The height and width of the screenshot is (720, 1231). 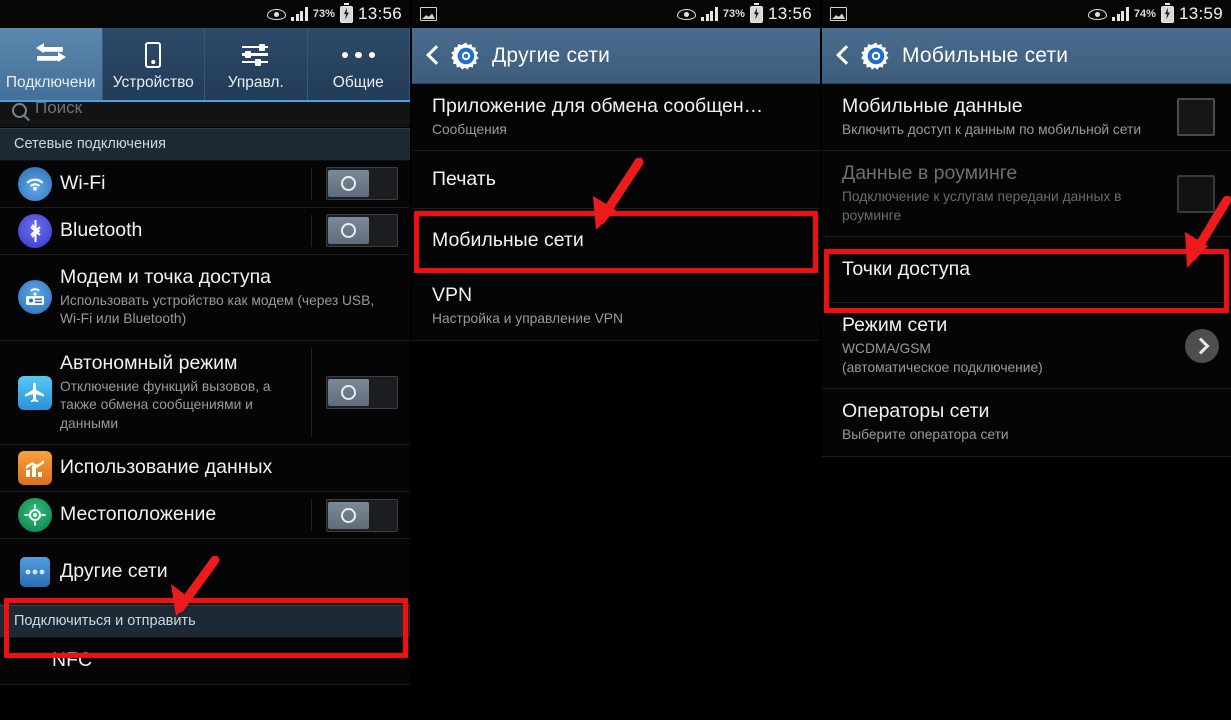 I want to click on row-wifi-title: Wi-Fi, so click(x=83, y=183).